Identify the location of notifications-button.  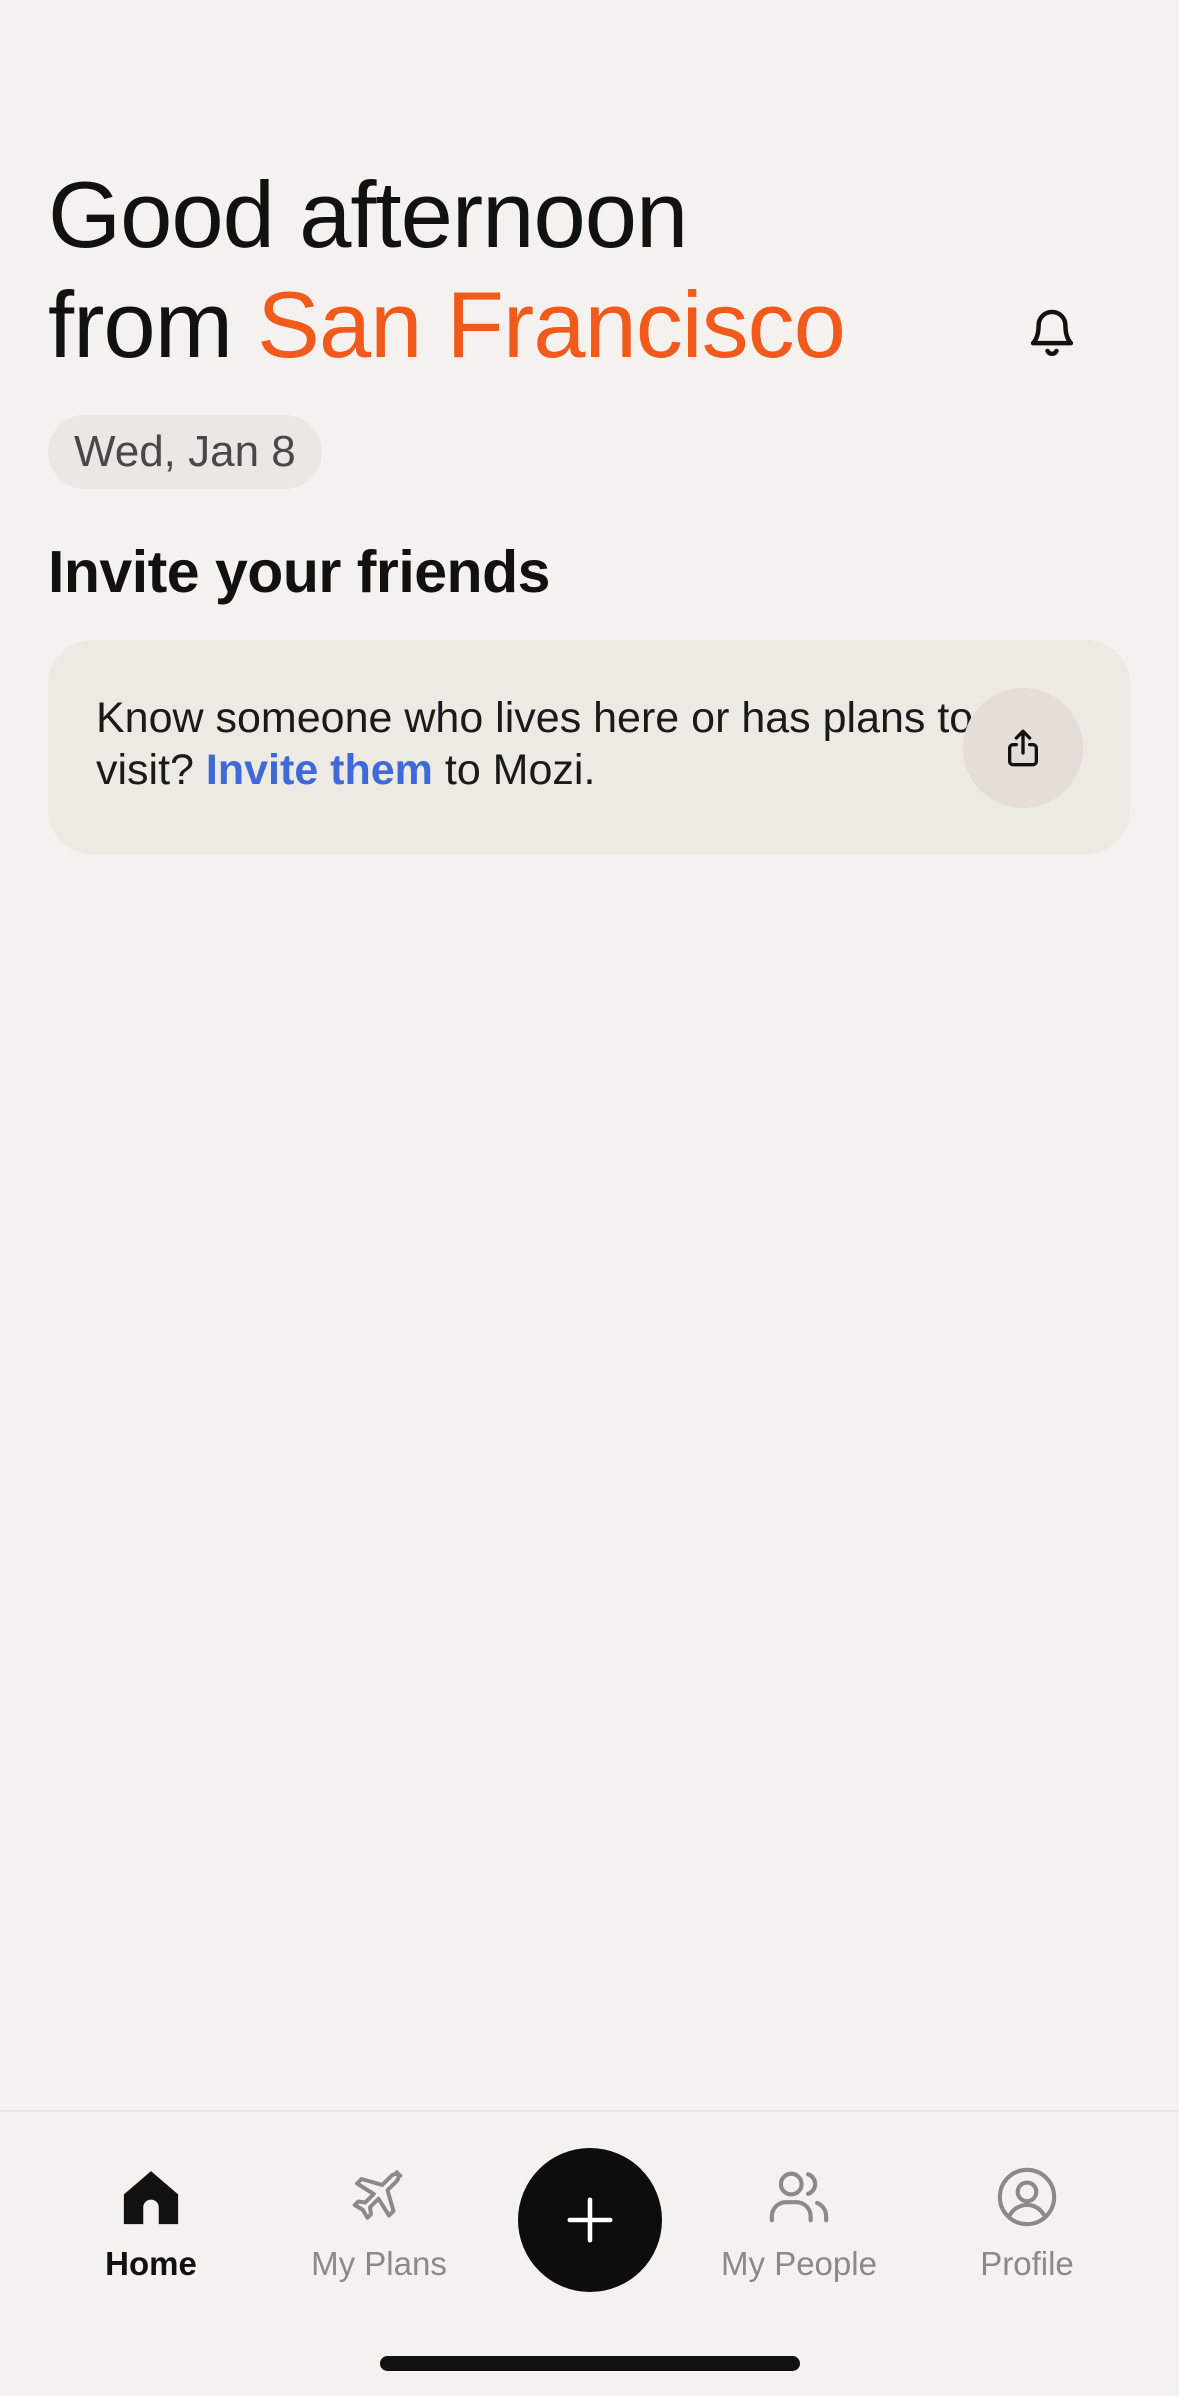
(1052, 332).